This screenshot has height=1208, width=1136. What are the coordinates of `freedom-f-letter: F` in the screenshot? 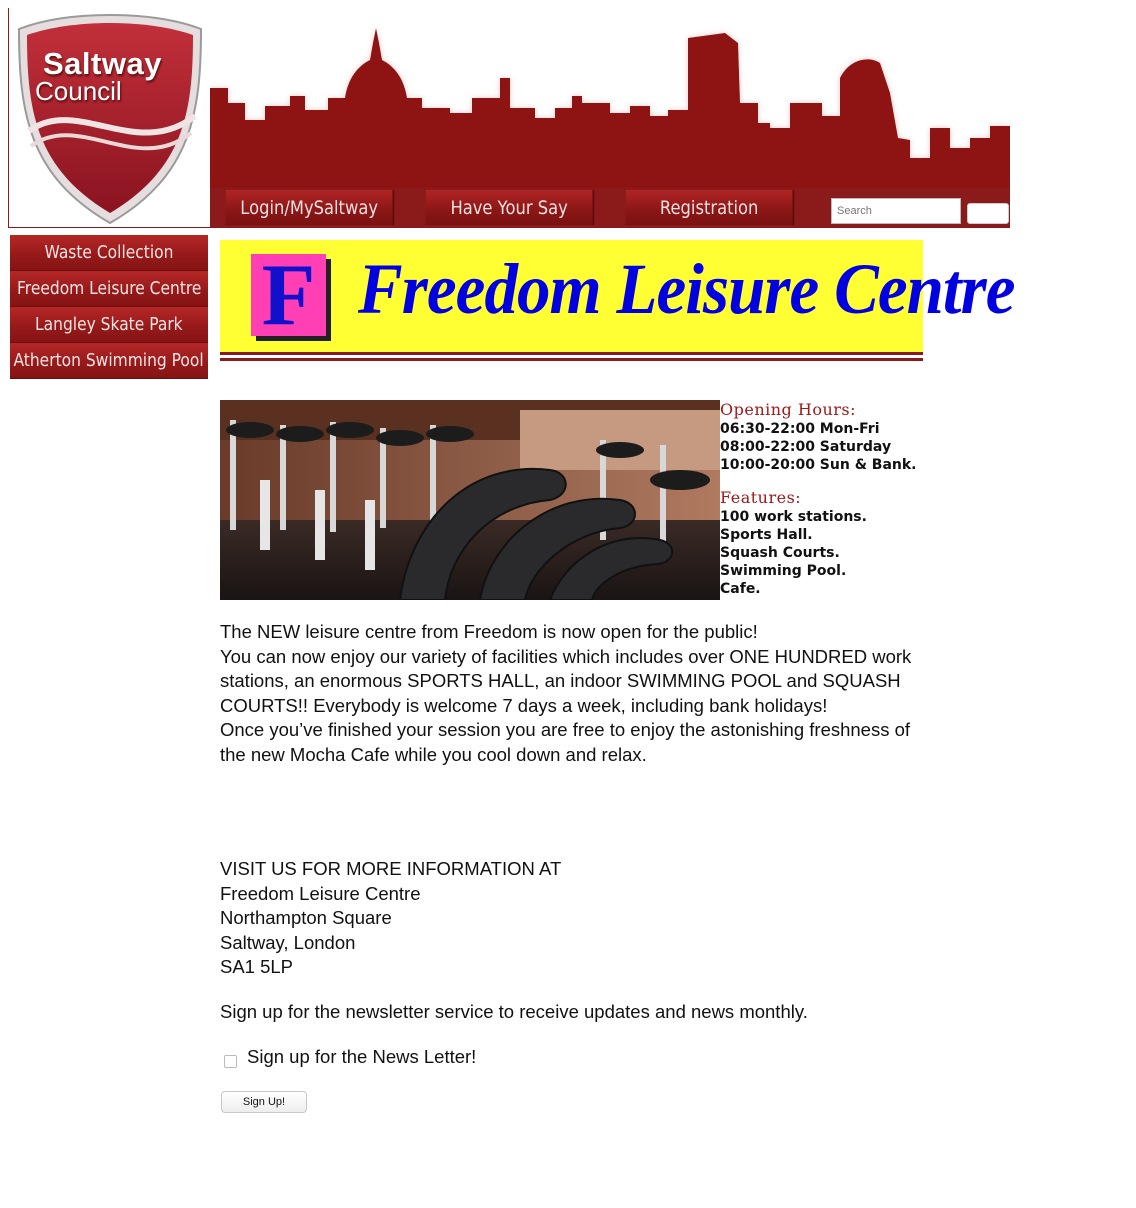 It's located at (288, 295).